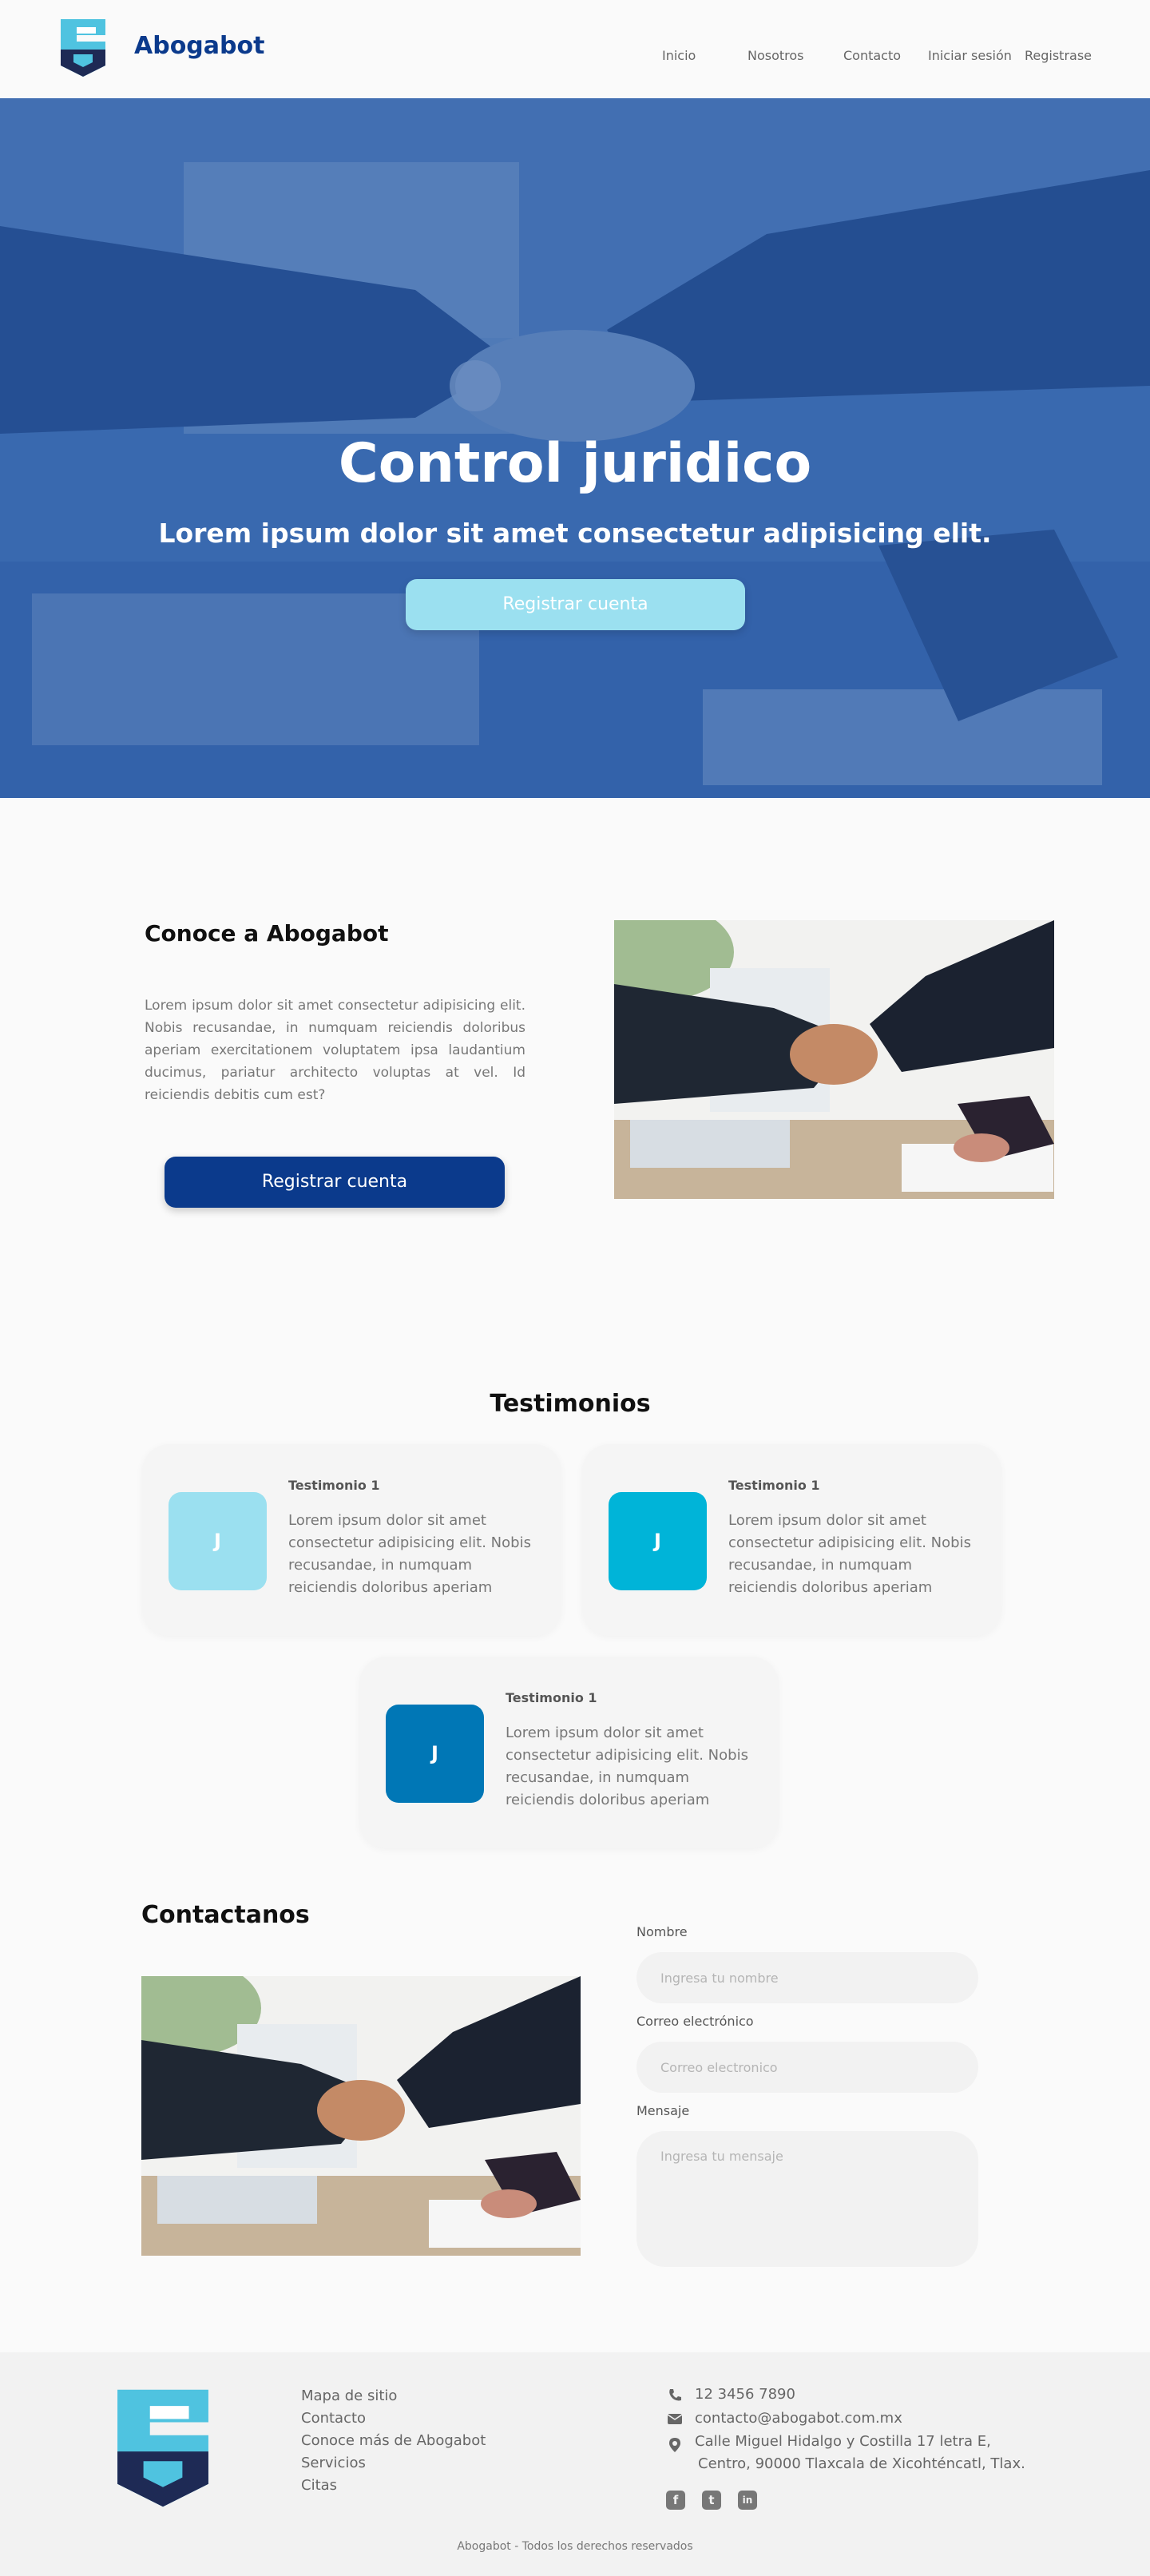 The height and width of the screenshot is (2576, 1150). I want to click on name-field, so click(807, 1977).